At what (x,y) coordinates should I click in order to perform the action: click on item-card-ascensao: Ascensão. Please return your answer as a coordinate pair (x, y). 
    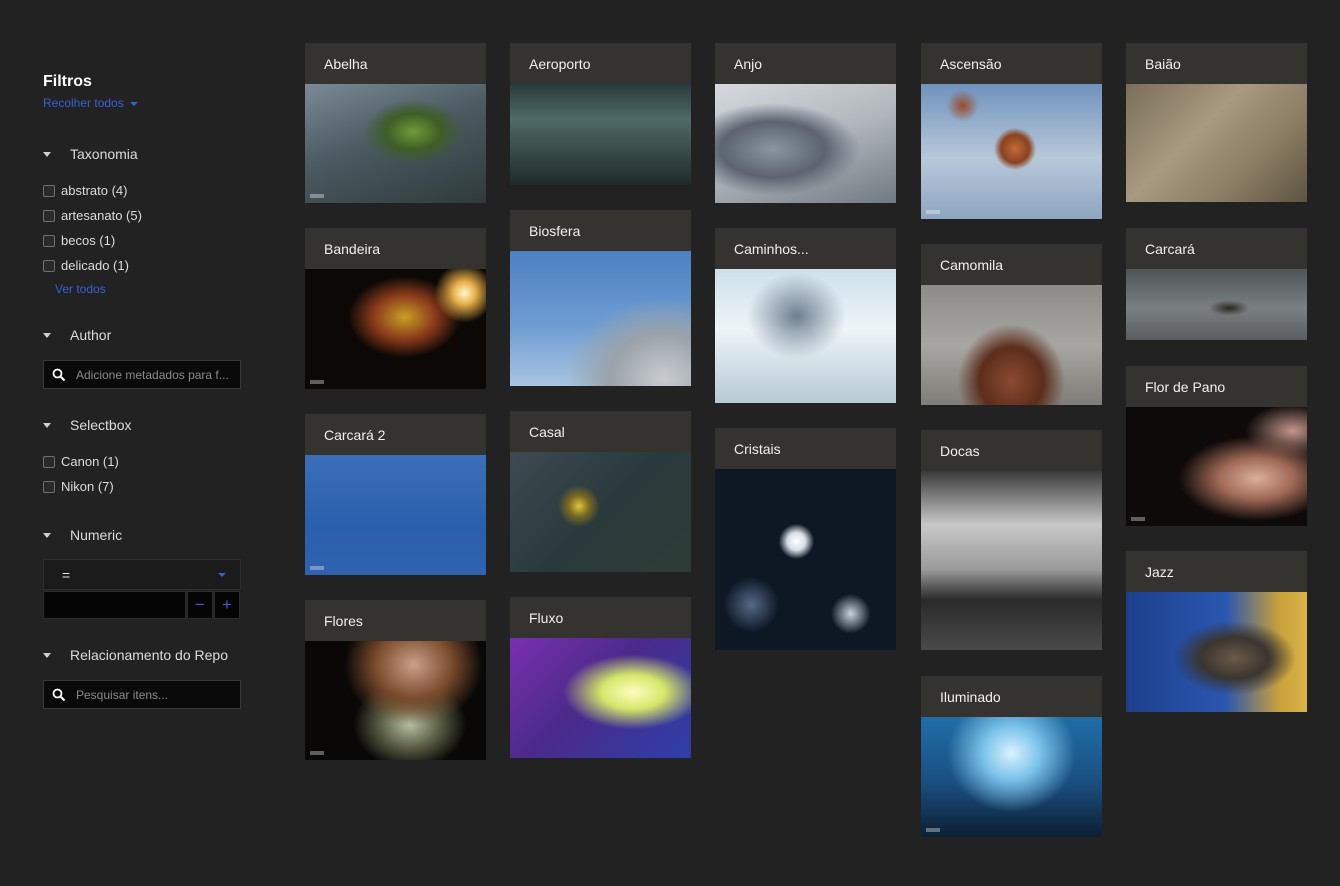
    Looking at the image, I should click on (1011, 131).